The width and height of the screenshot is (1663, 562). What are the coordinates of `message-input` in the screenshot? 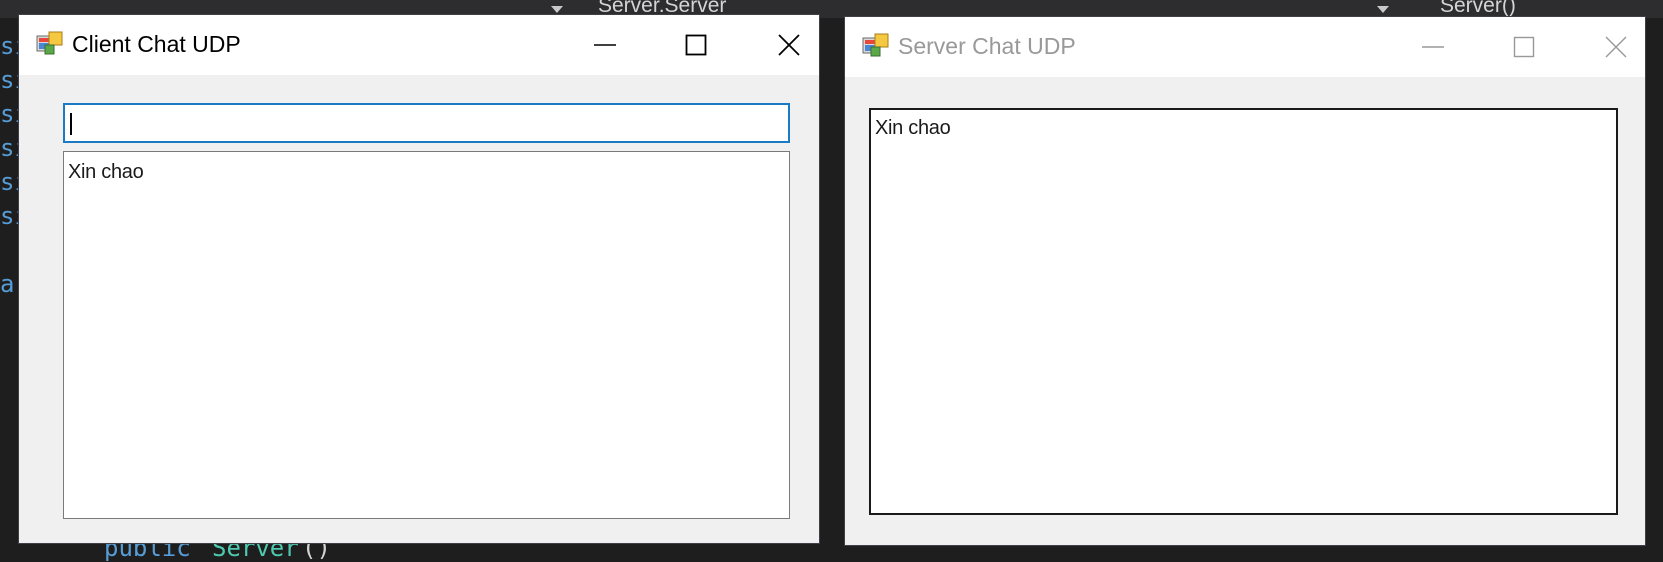 It's located at (426, 123).